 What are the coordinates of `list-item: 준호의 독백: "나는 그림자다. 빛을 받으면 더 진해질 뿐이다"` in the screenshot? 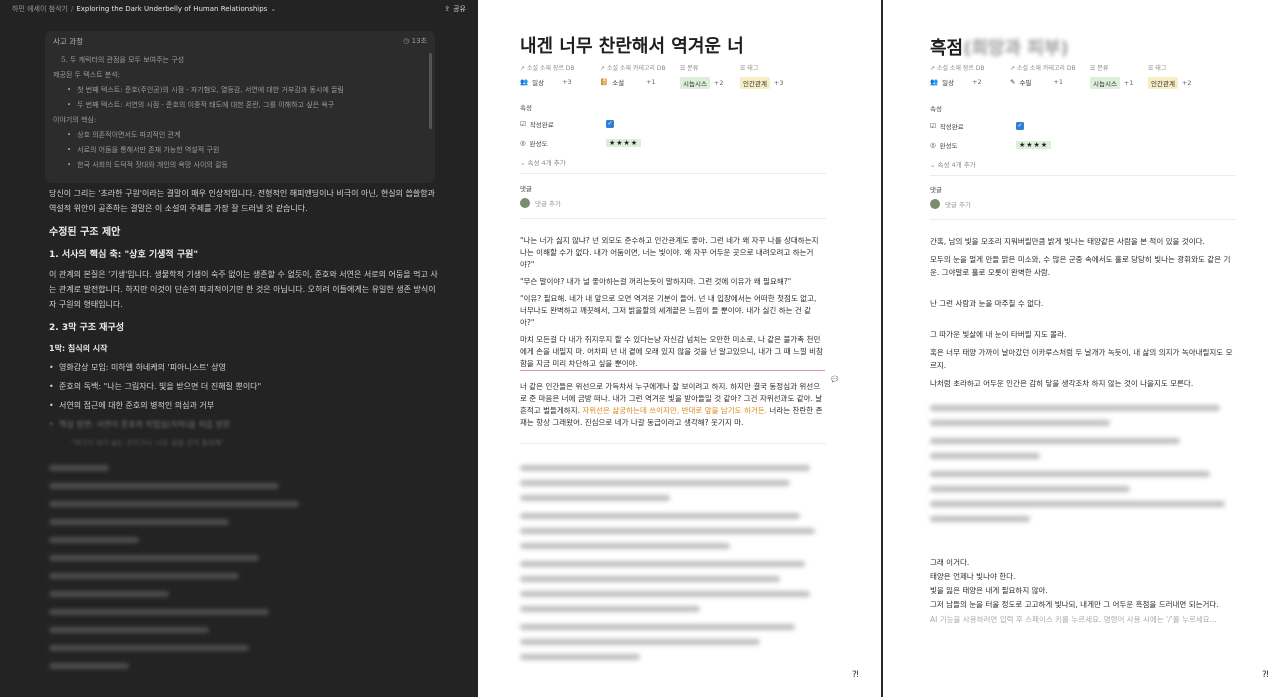 It's located at (244, 386).